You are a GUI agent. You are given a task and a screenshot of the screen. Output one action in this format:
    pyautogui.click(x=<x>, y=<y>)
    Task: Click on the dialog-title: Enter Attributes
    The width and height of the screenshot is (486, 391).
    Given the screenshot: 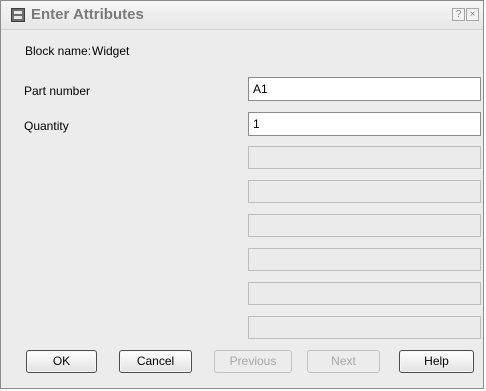 What is the action you would take?
    pyautogui.click(x=87, y=14)
    